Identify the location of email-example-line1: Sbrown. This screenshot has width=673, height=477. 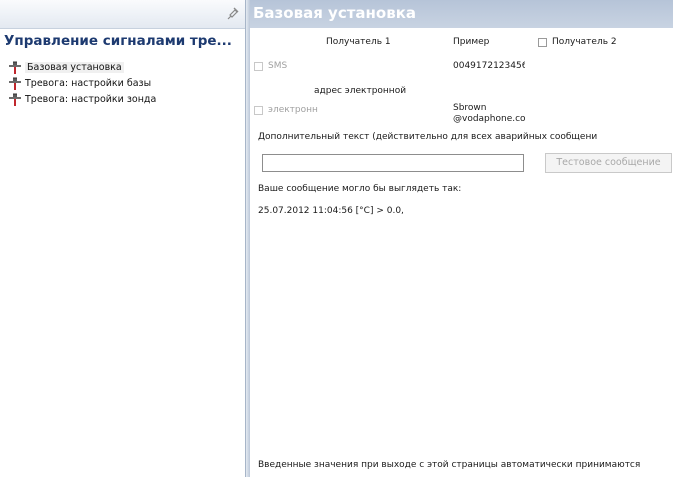
(470, 108).